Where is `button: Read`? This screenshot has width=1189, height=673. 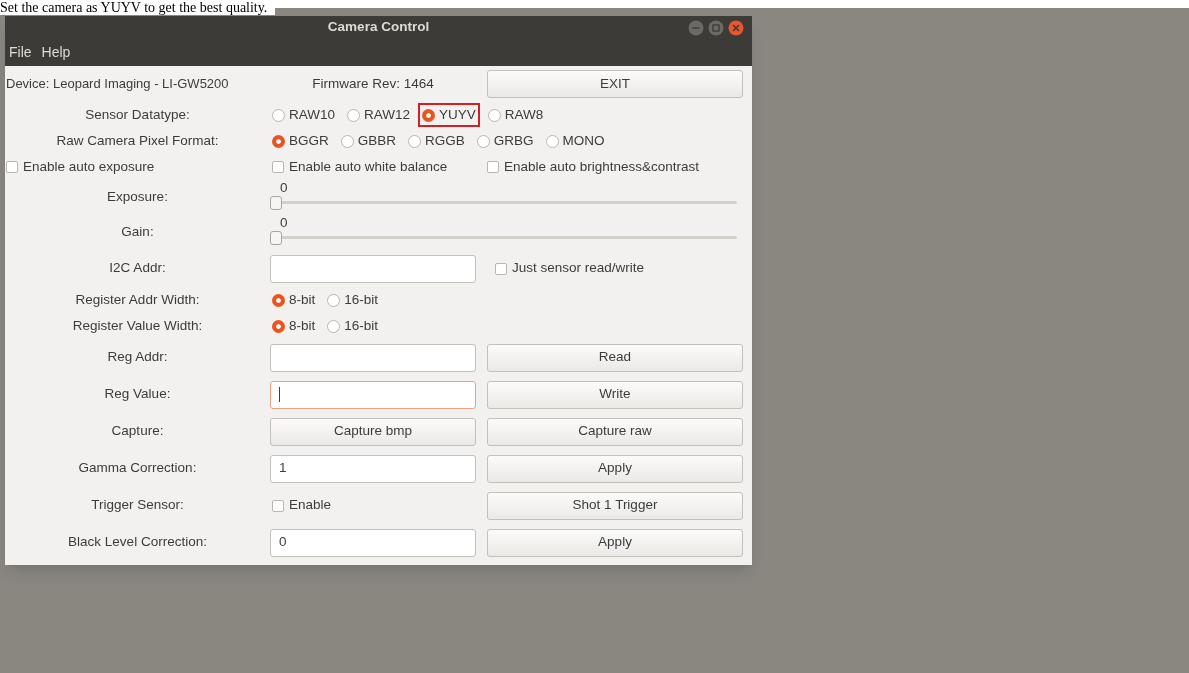 button: Read is located at coordinates (615, 357).